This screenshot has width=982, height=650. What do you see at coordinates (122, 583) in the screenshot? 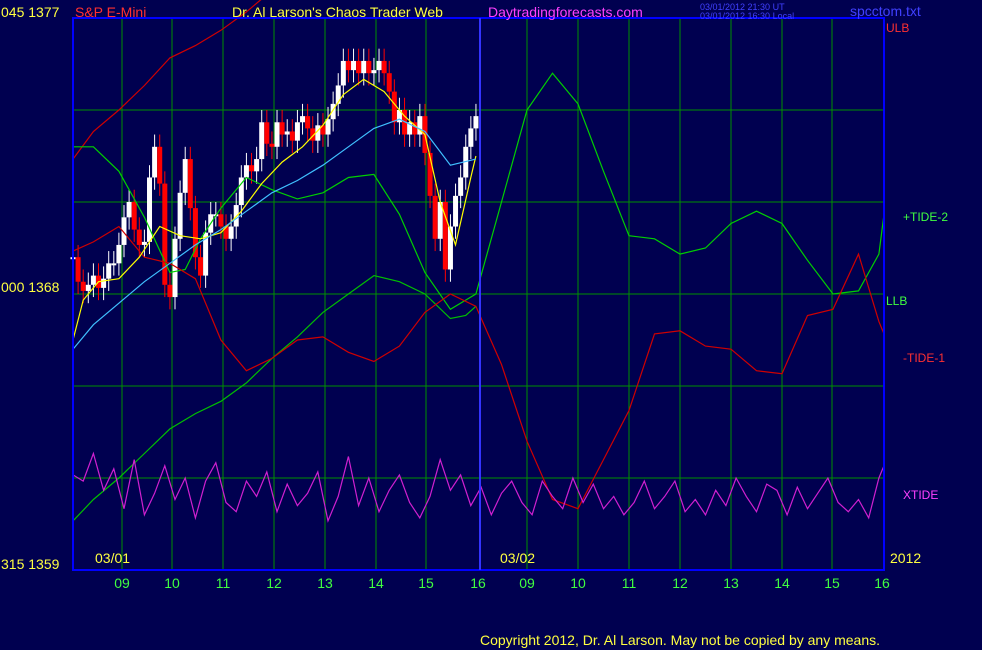
I see `x-tick-0: 09` at bounding box center [122, 583].